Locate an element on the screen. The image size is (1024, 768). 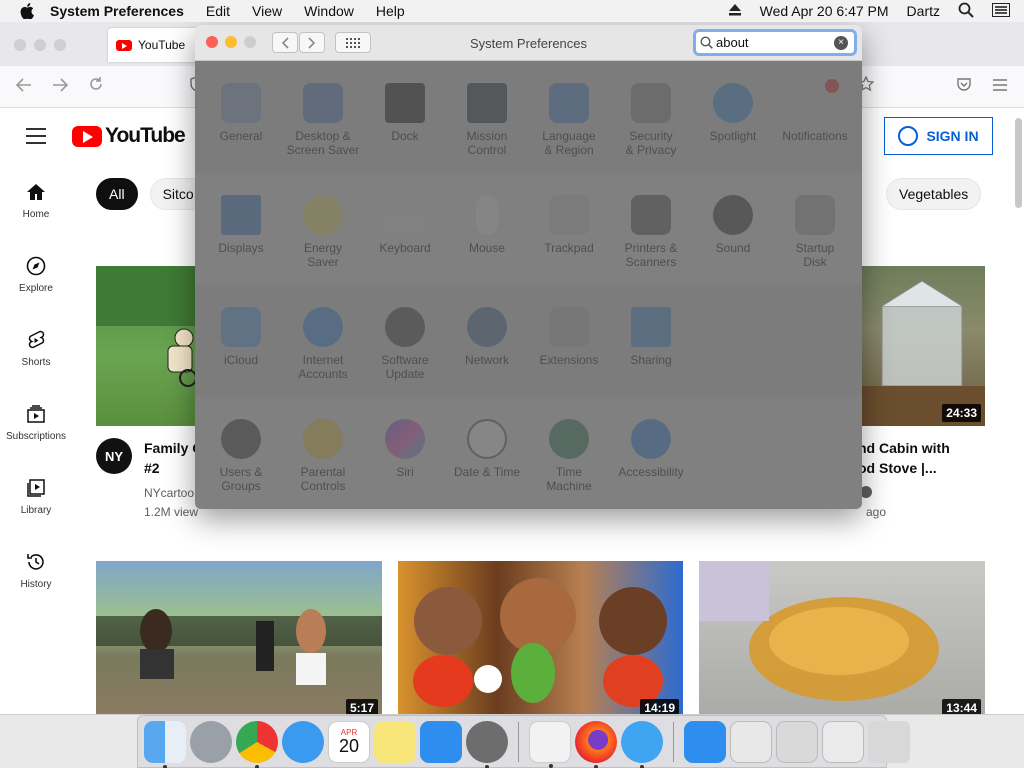
app-store-downloads-icon is located at coordinates (705, 741).